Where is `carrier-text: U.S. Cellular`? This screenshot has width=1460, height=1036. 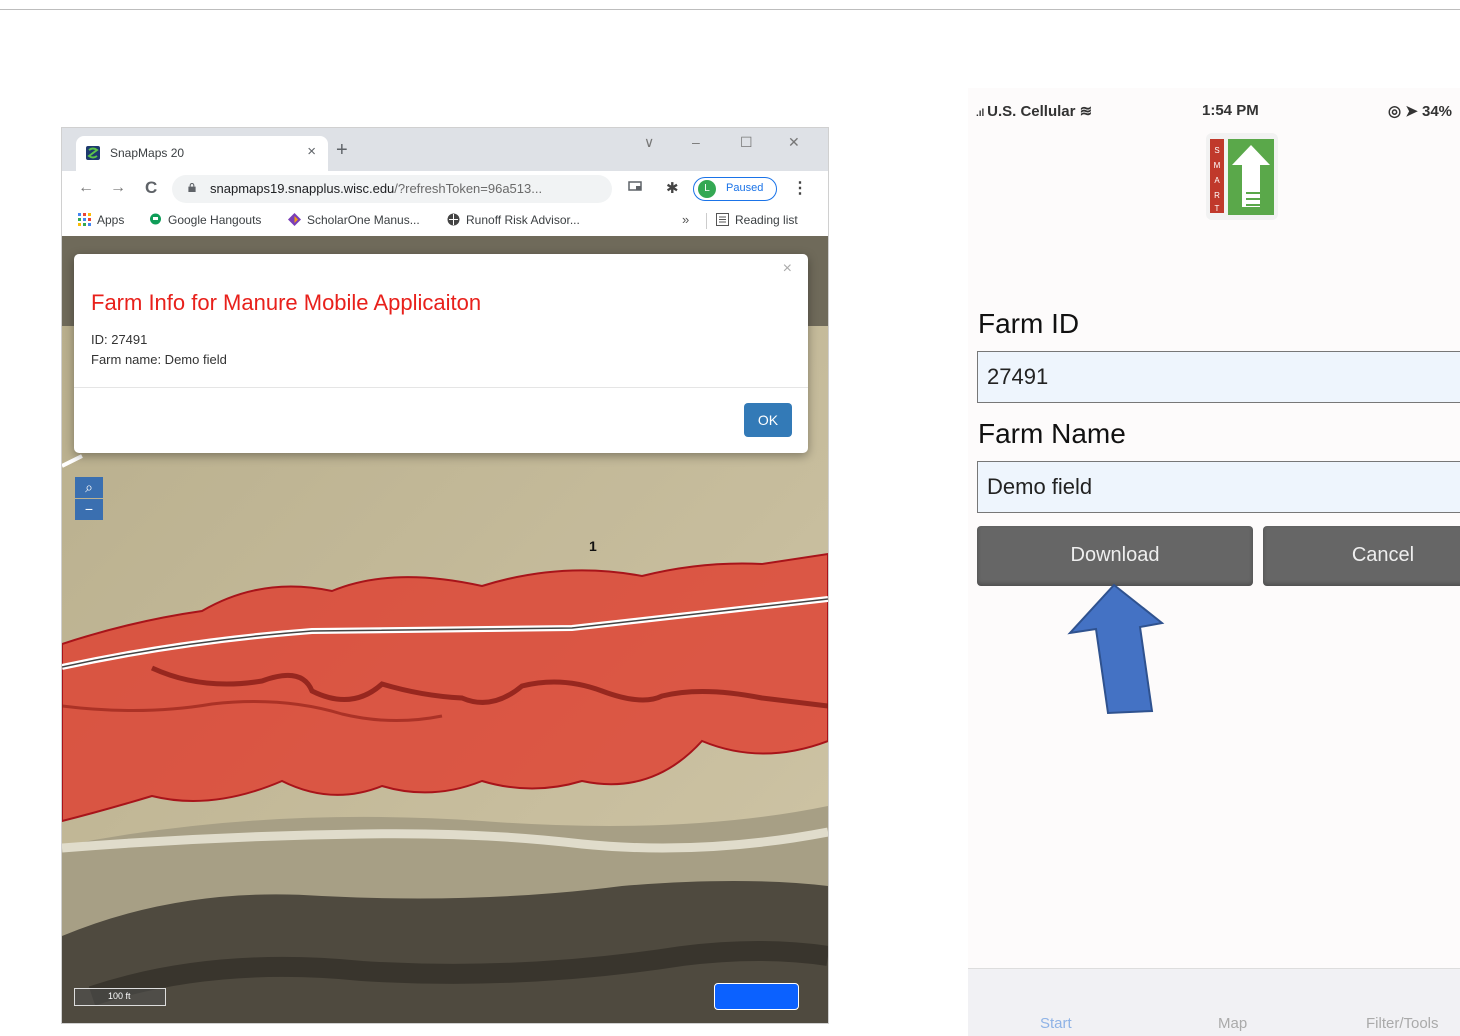 carrier-text: U.S. Cellular is located at coordinates (1031, 111).